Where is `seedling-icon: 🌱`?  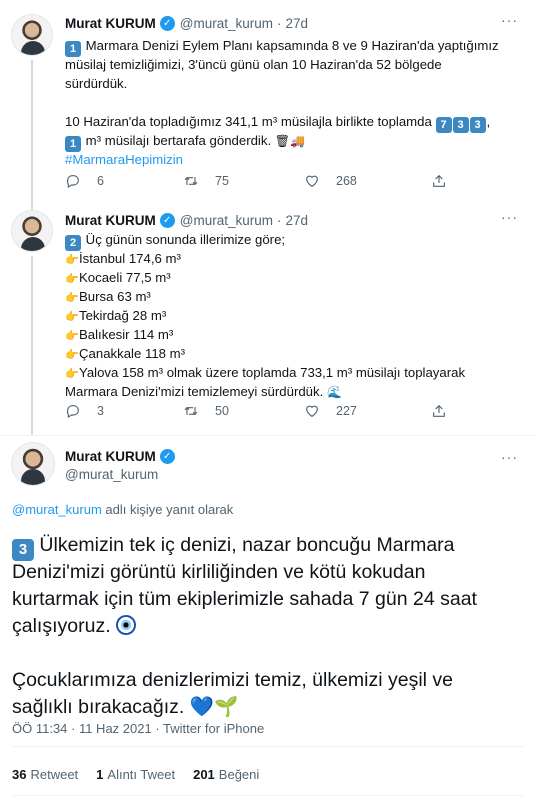 seedling-icon: 🌱 is located at coordinates (226, 707).